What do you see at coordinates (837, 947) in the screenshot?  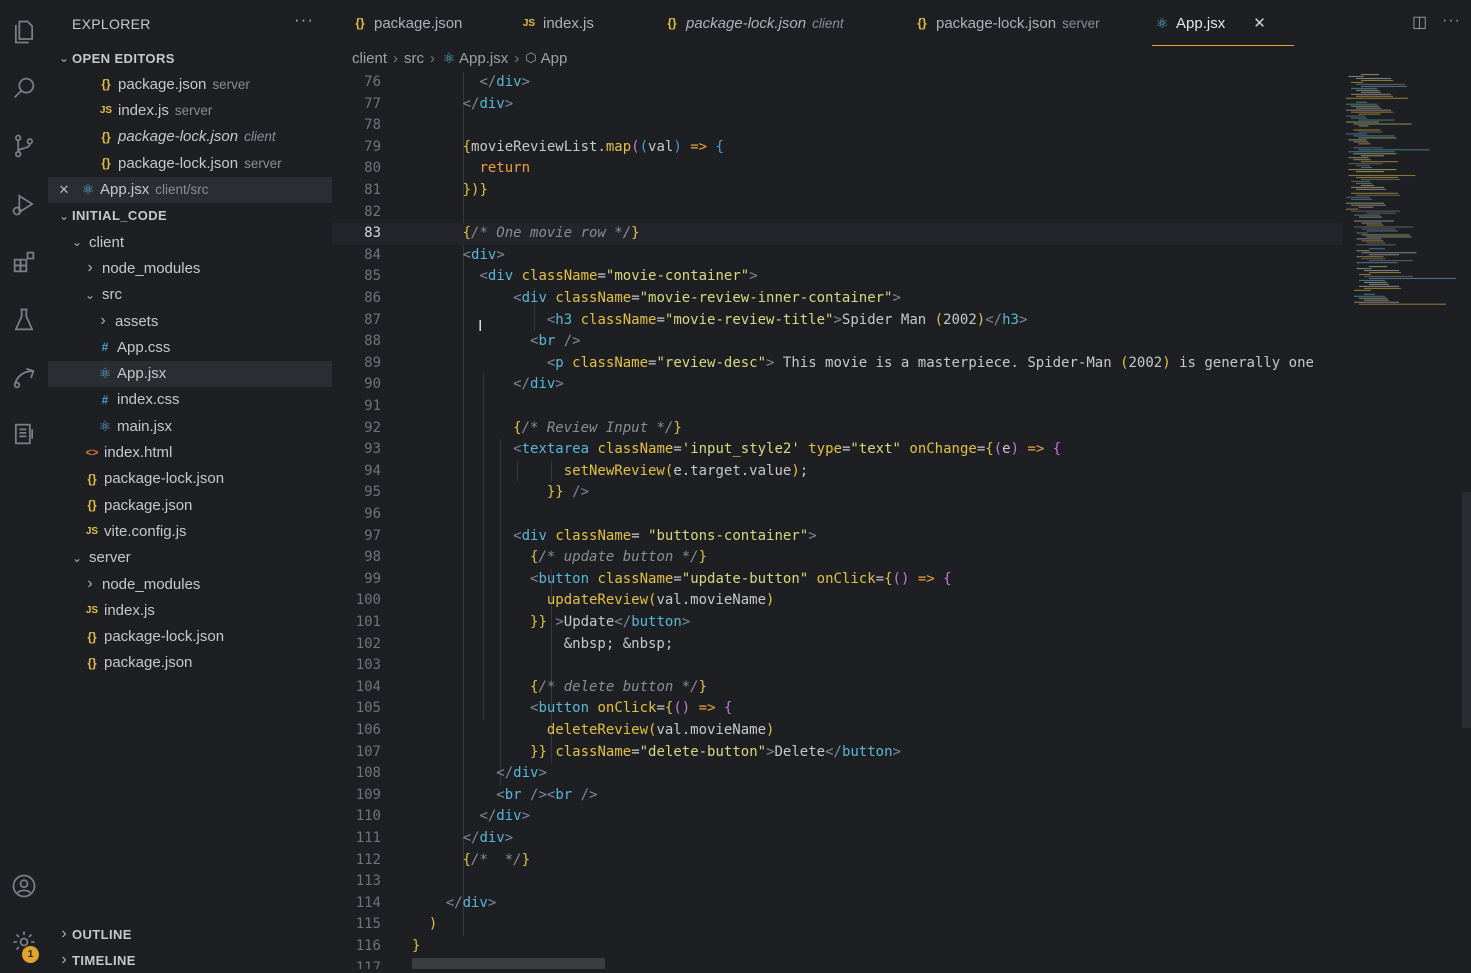 I see `code-line: 116}` at bounding box center [837, 947].